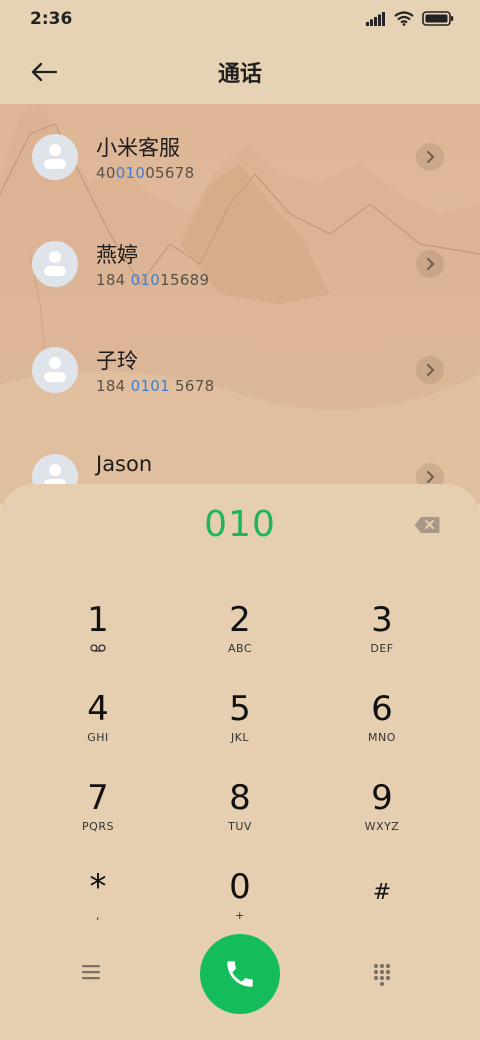 The width and height of the screenshot is (480, 1040). Describe the element at coordinates (145, 173) in the screenshot. I see `contact-number: 4001005678` at that location.